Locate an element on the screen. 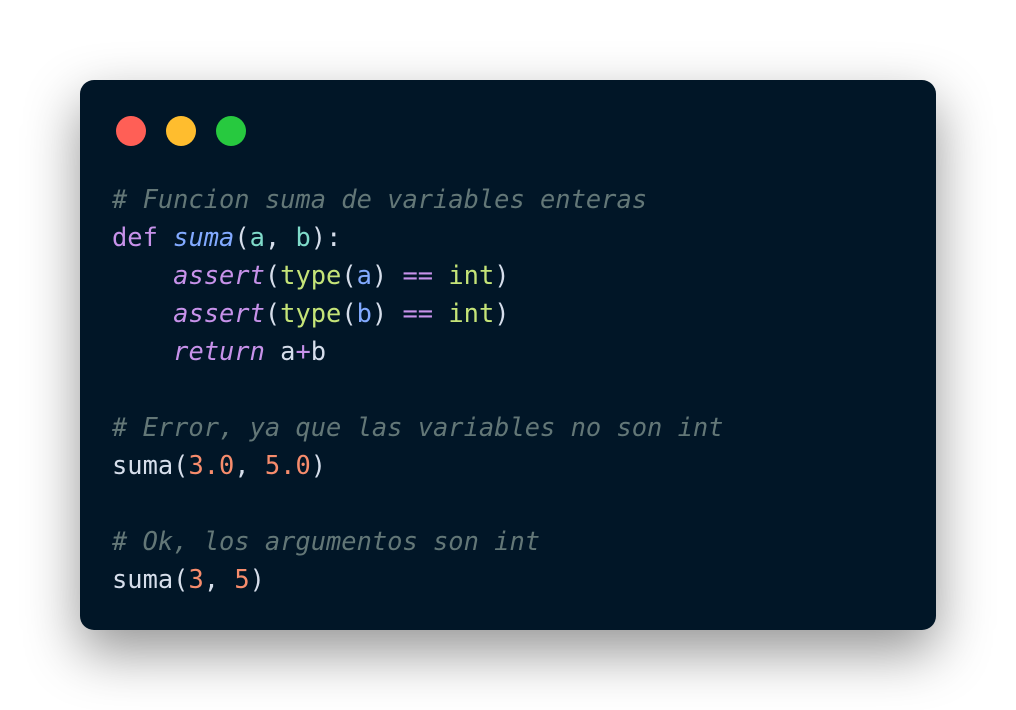 The width and height of the screenshot is (1016, 710). code-token: 5.0 is located at coordinates (287, 465).